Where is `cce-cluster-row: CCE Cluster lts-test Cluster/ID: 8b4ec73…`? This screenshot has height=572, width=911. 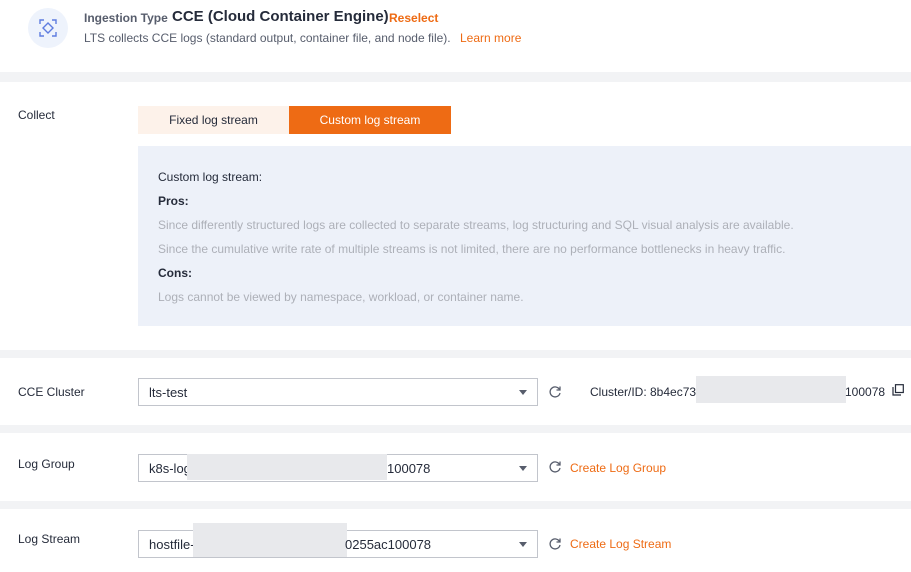 cce-cluster-row: CCE Cluster lts-test Cluster/ID: 8b4ec73… is located at coordinates (455, 391).